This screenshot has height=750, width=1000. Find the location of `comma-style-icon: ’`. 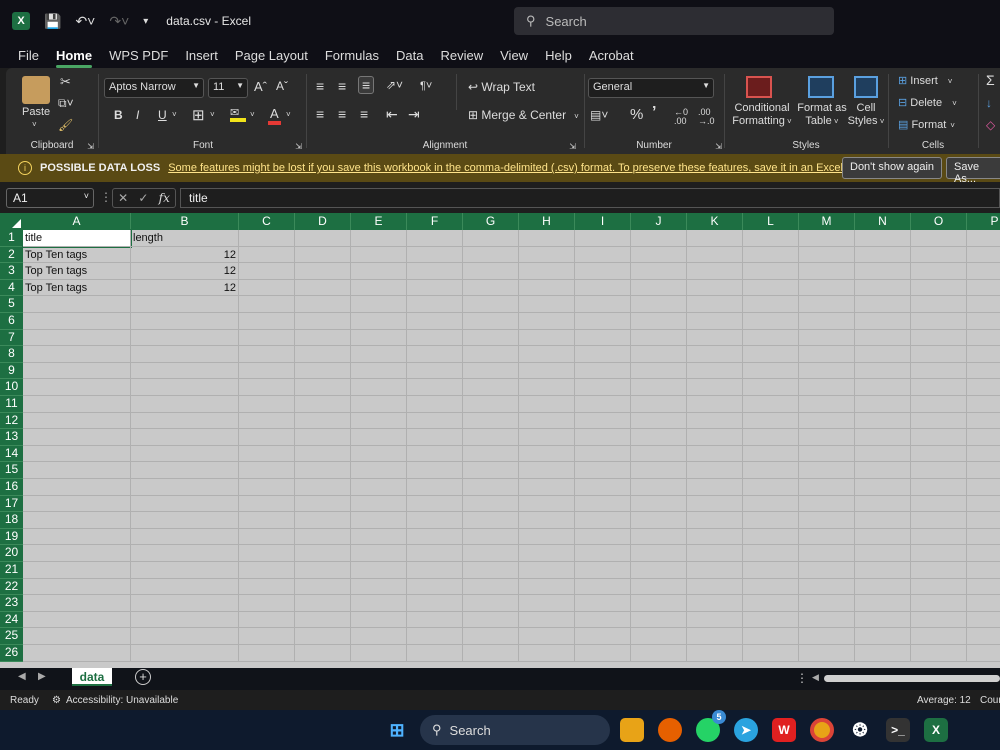

comma-style-icon: ’ is located at coordinates (654, 113).